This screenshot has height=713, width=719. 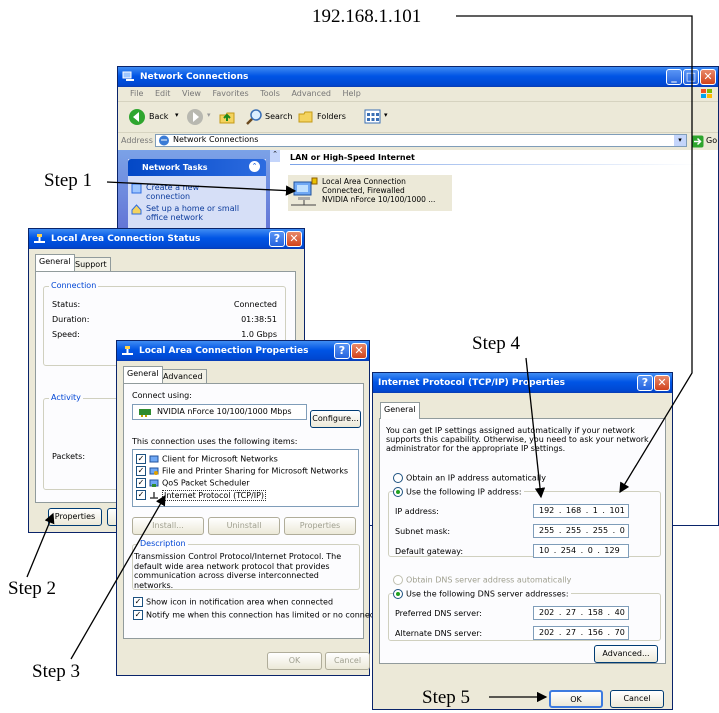 What do you see at coordinates (66, 304) in the screenshot?
I see `status-label: Status:` at bounding box center [66, 304].